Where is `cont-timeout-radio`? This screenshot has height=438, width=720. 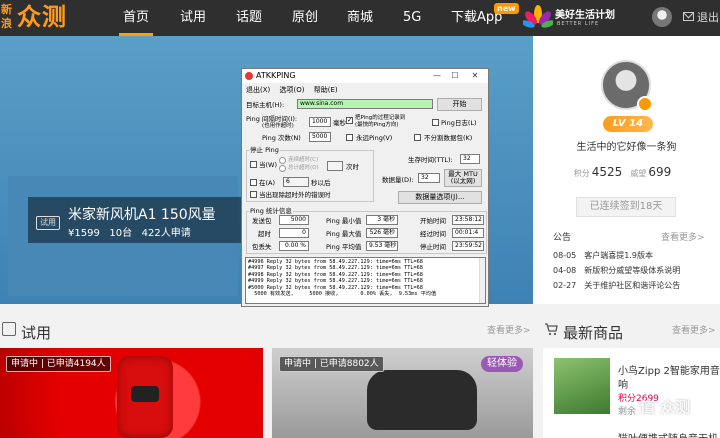 cont-timeout-radio is located at coordinates (282, 160).